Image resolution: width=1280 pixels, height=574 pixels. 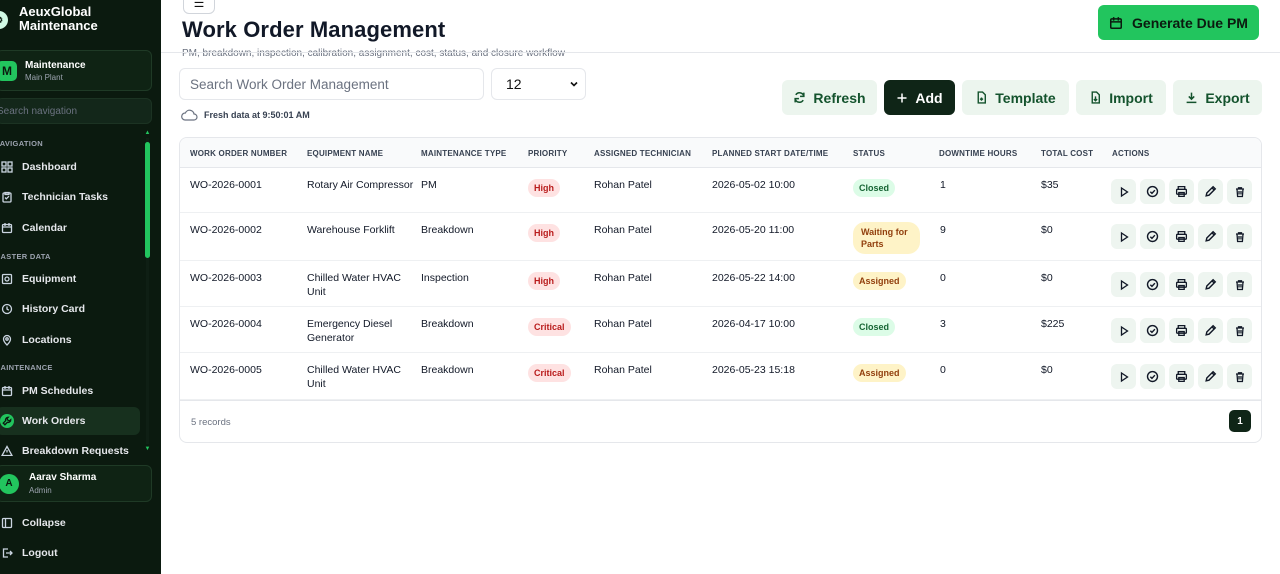 What do you see at coordinates (1096, 97) in the screenshot?
I see `file-import-icon` at bounding box center [1096, 97].